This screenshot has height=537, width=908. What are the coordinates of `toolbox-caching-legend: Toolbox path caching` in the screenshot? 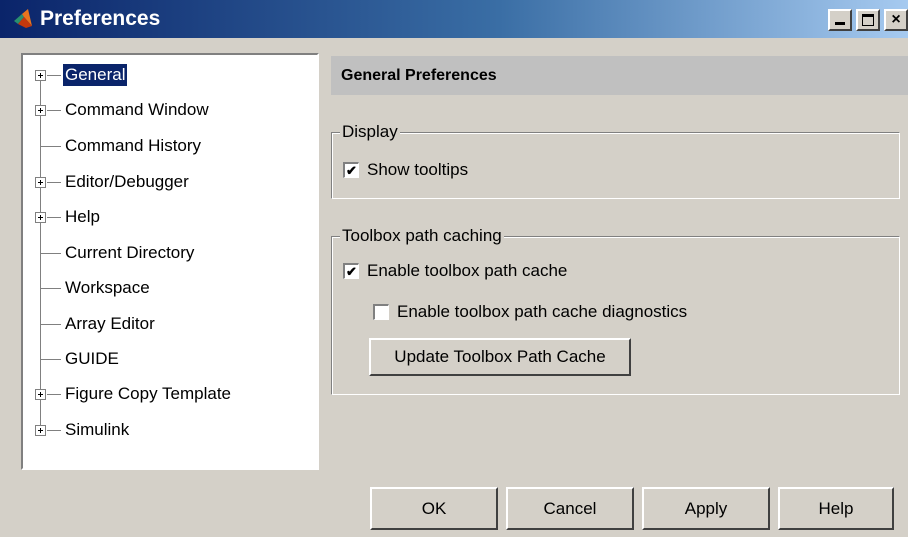 It's located at (422, 236).